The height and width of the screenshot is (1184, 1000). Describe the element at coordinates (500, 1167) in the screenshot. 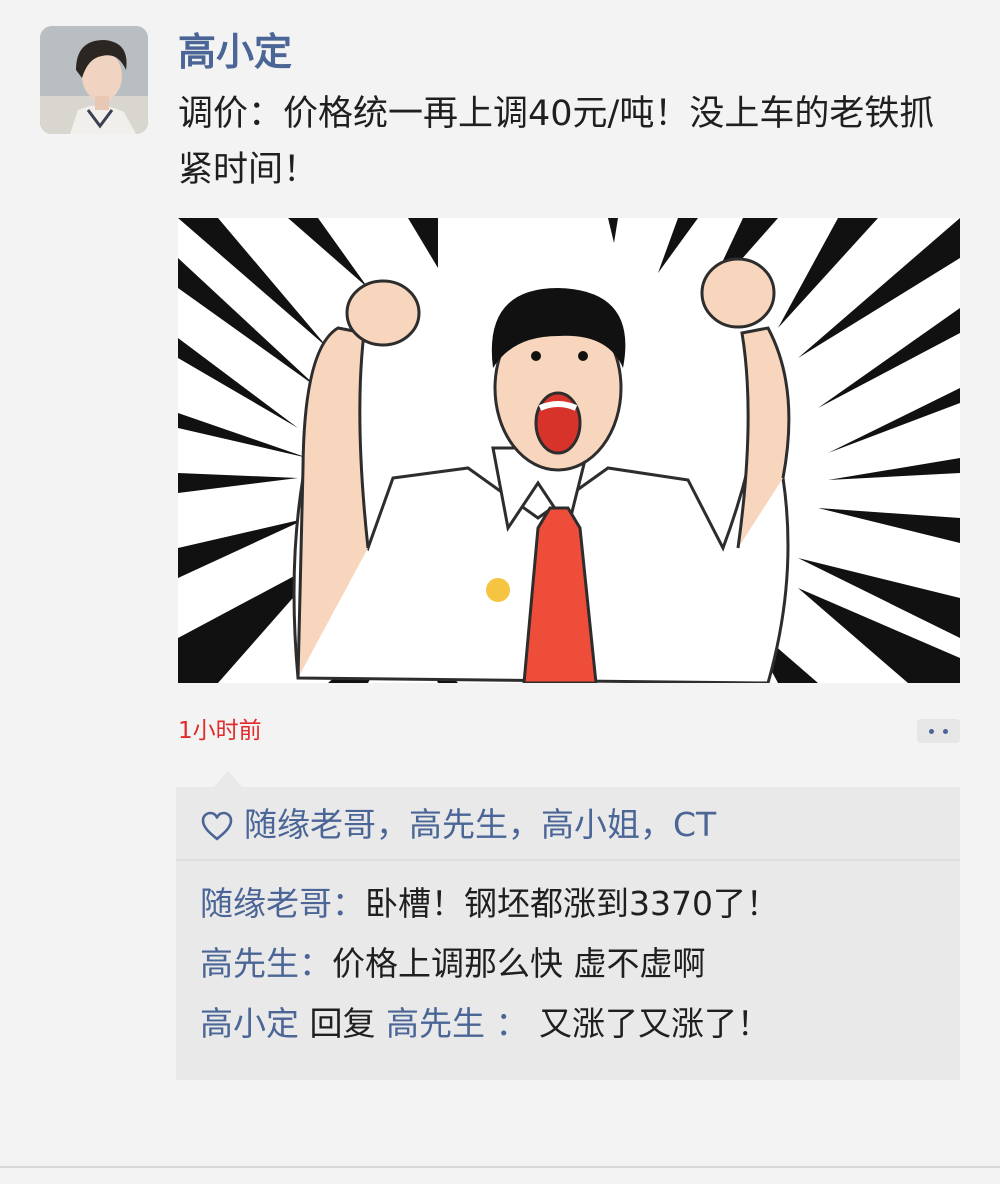

I see `bottom-divider` at that location.